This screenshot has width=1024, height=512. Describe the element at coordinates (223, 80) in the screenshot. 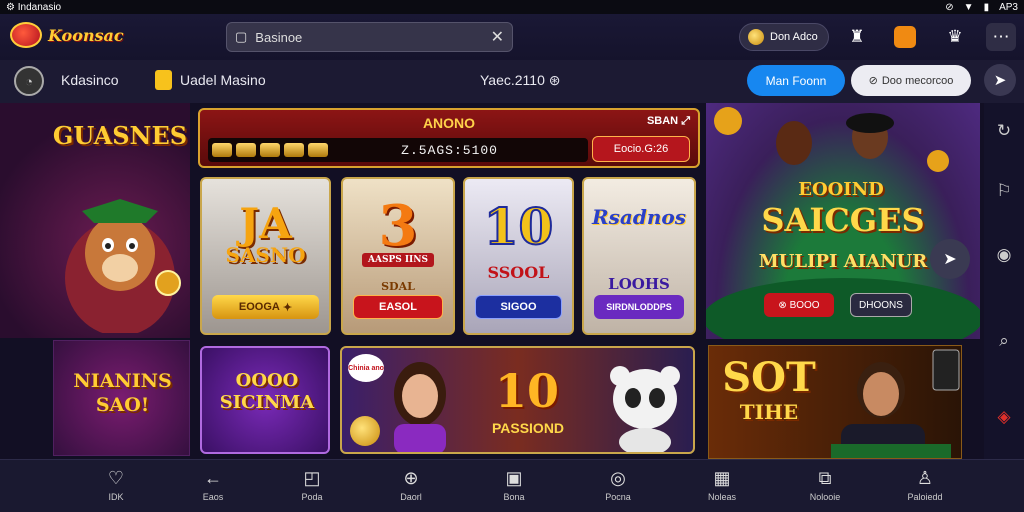

I see `casino-label: Uadel Masino` at that location.